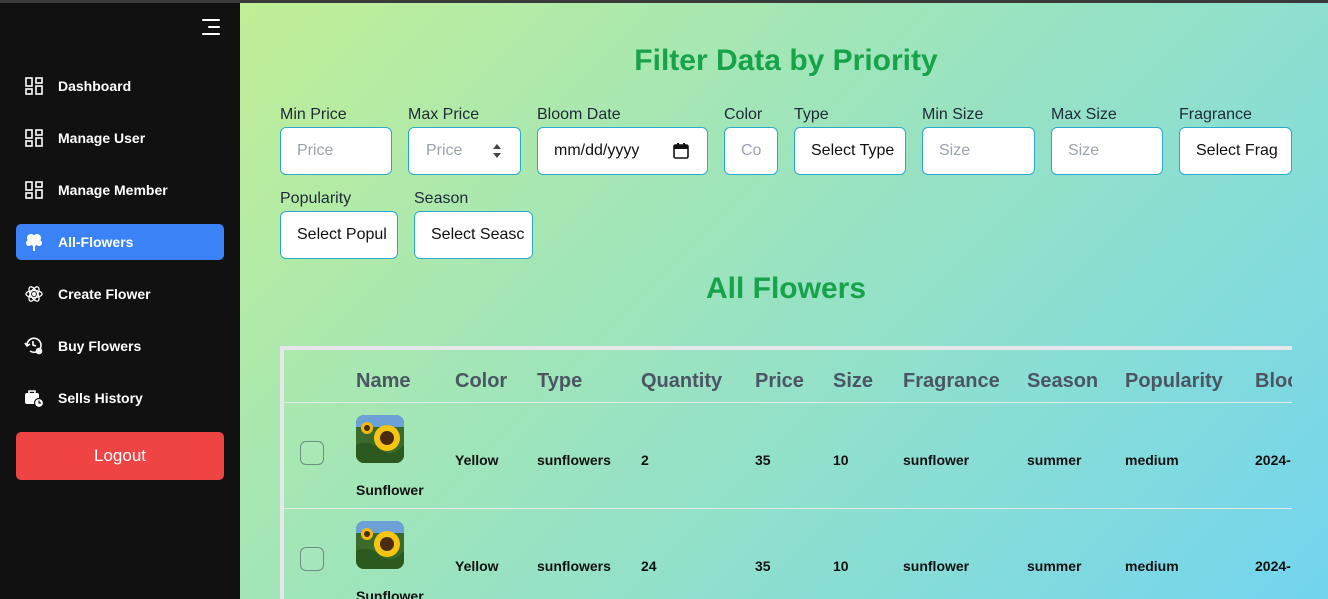 The height and width of the screenshot is (599, 1328). Describe the element at coordinates (473, 235) in the screenshot. I see `season-select: Select Seasc` at that location.